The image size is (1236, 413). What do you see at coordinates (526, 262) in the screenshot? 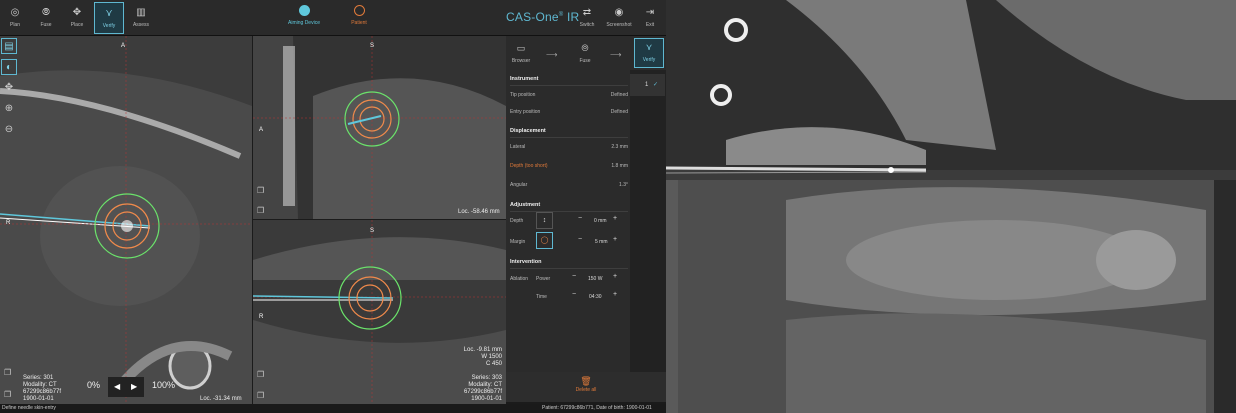
I see `intervention-title: Intervention` at bounding box center [526, 262].